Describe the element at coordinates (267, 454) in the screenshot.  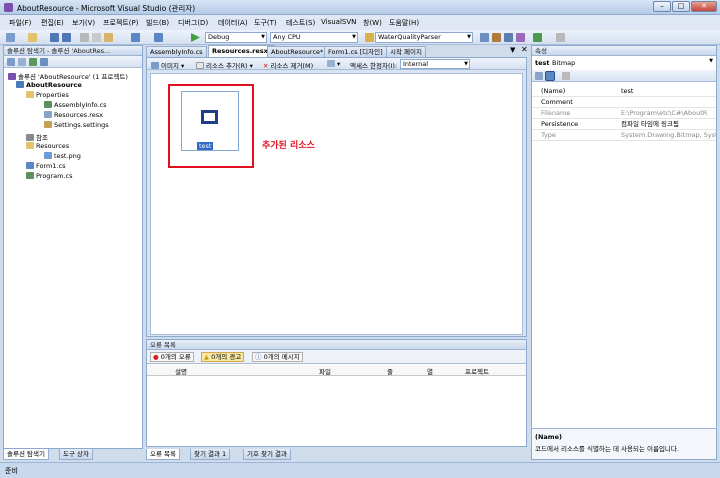
I see `tab-symbol-results: 기호 찾기 결과` at that location.